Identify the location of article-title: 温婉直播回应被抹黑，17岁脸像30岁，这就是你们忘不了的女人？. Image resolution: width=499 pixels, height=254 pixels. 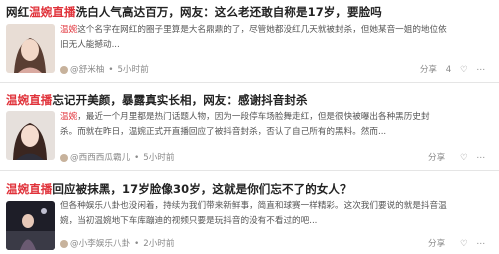
(179, 189).